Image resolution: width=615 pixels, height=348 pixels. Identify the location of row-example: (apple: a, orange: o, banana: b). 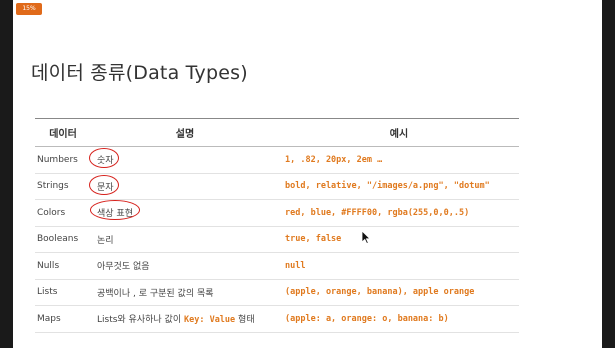
(367, 318).